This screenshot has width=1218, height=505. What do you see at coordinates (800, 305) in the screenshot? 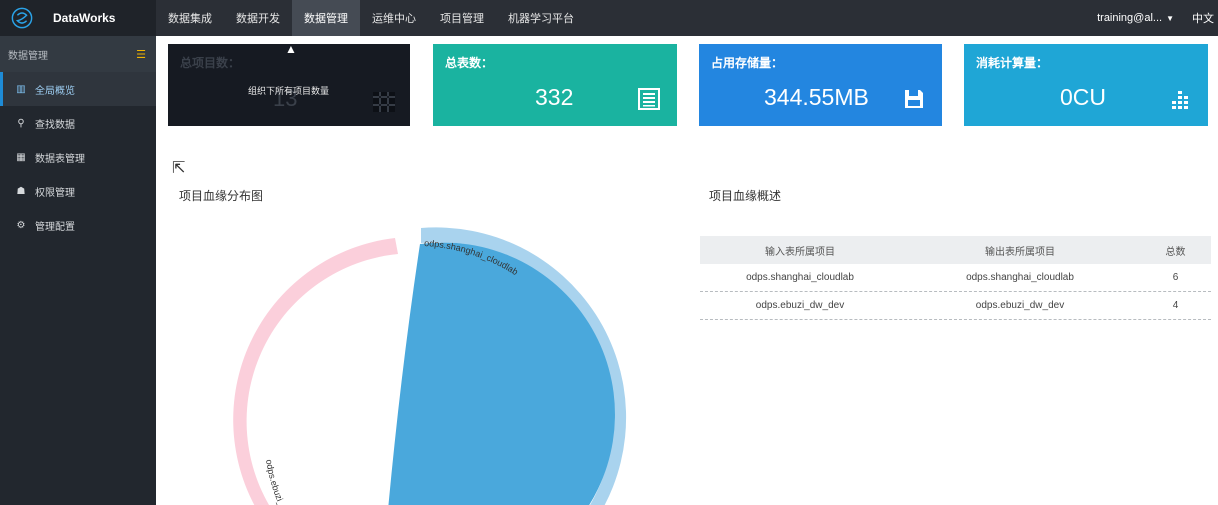
I see `cell-input-project: odps.ebuzi_dw_dev` at bounding box center [800, 305].